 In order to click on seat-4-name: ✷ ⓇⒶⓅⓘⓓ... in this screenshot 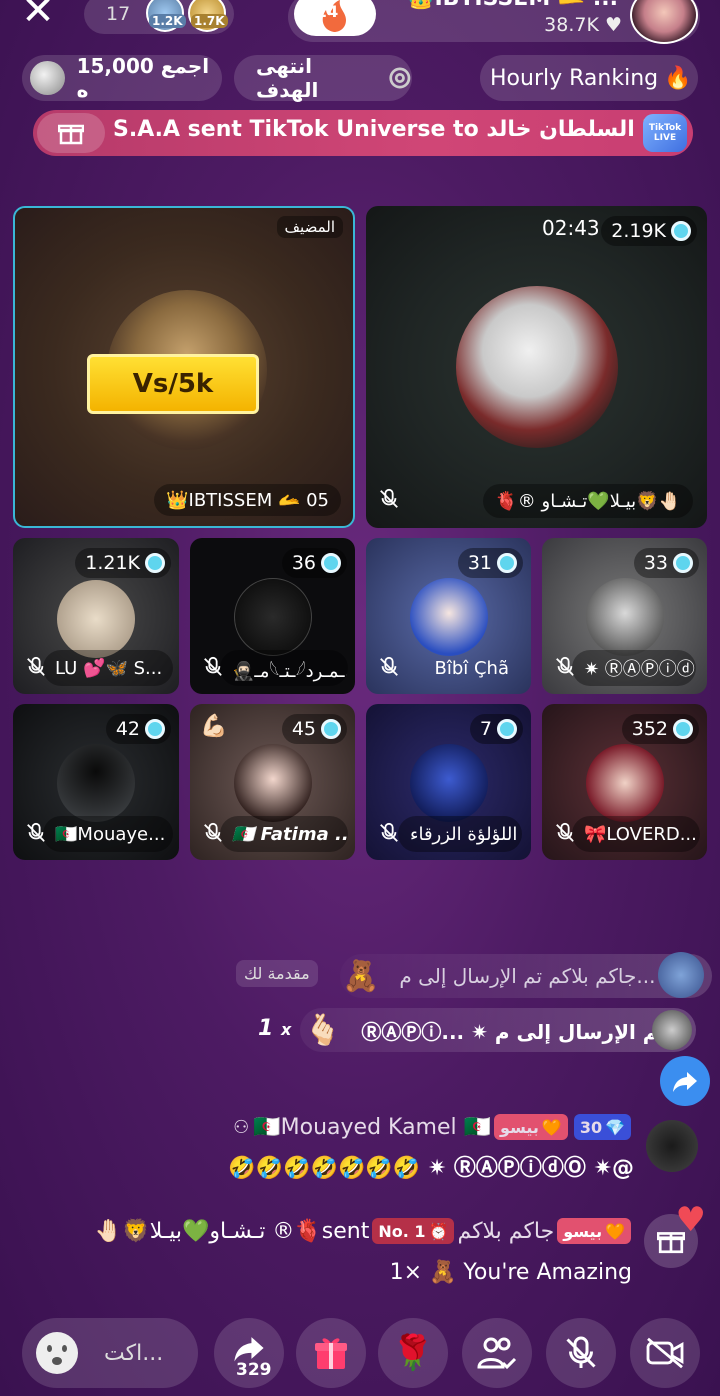, I will do `click(634, 668)`.